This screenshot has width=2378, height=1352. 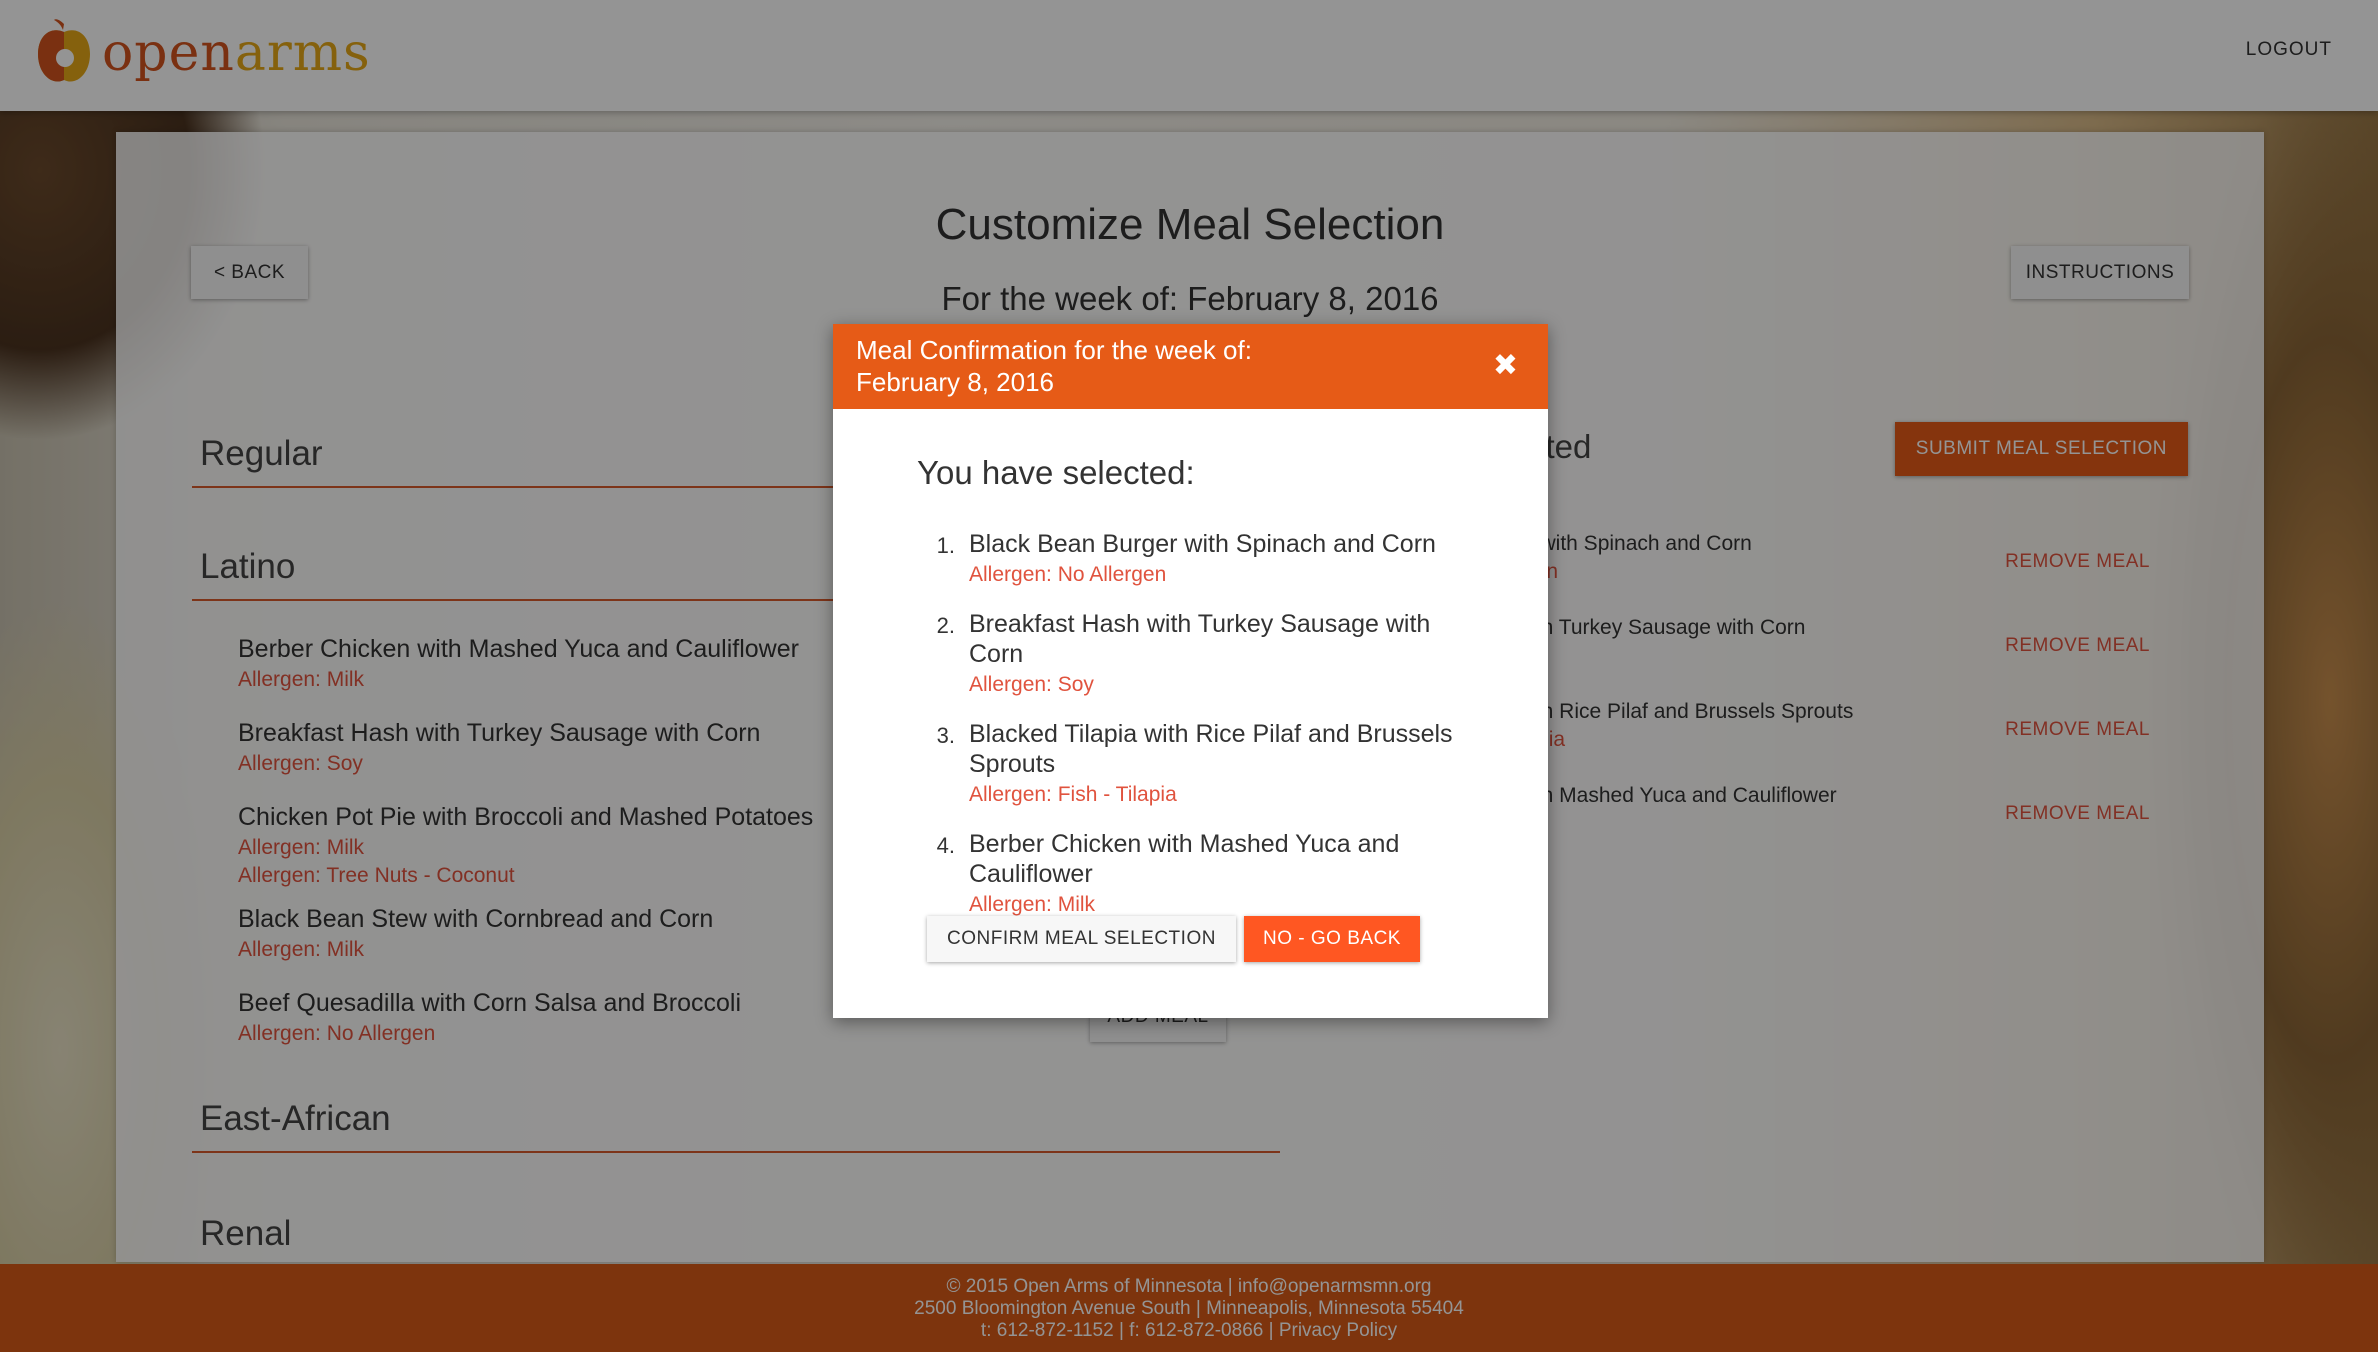 I want to click on meal-allergen: Allergen: Fish - Tilapia, so click(x=1073, y=794).